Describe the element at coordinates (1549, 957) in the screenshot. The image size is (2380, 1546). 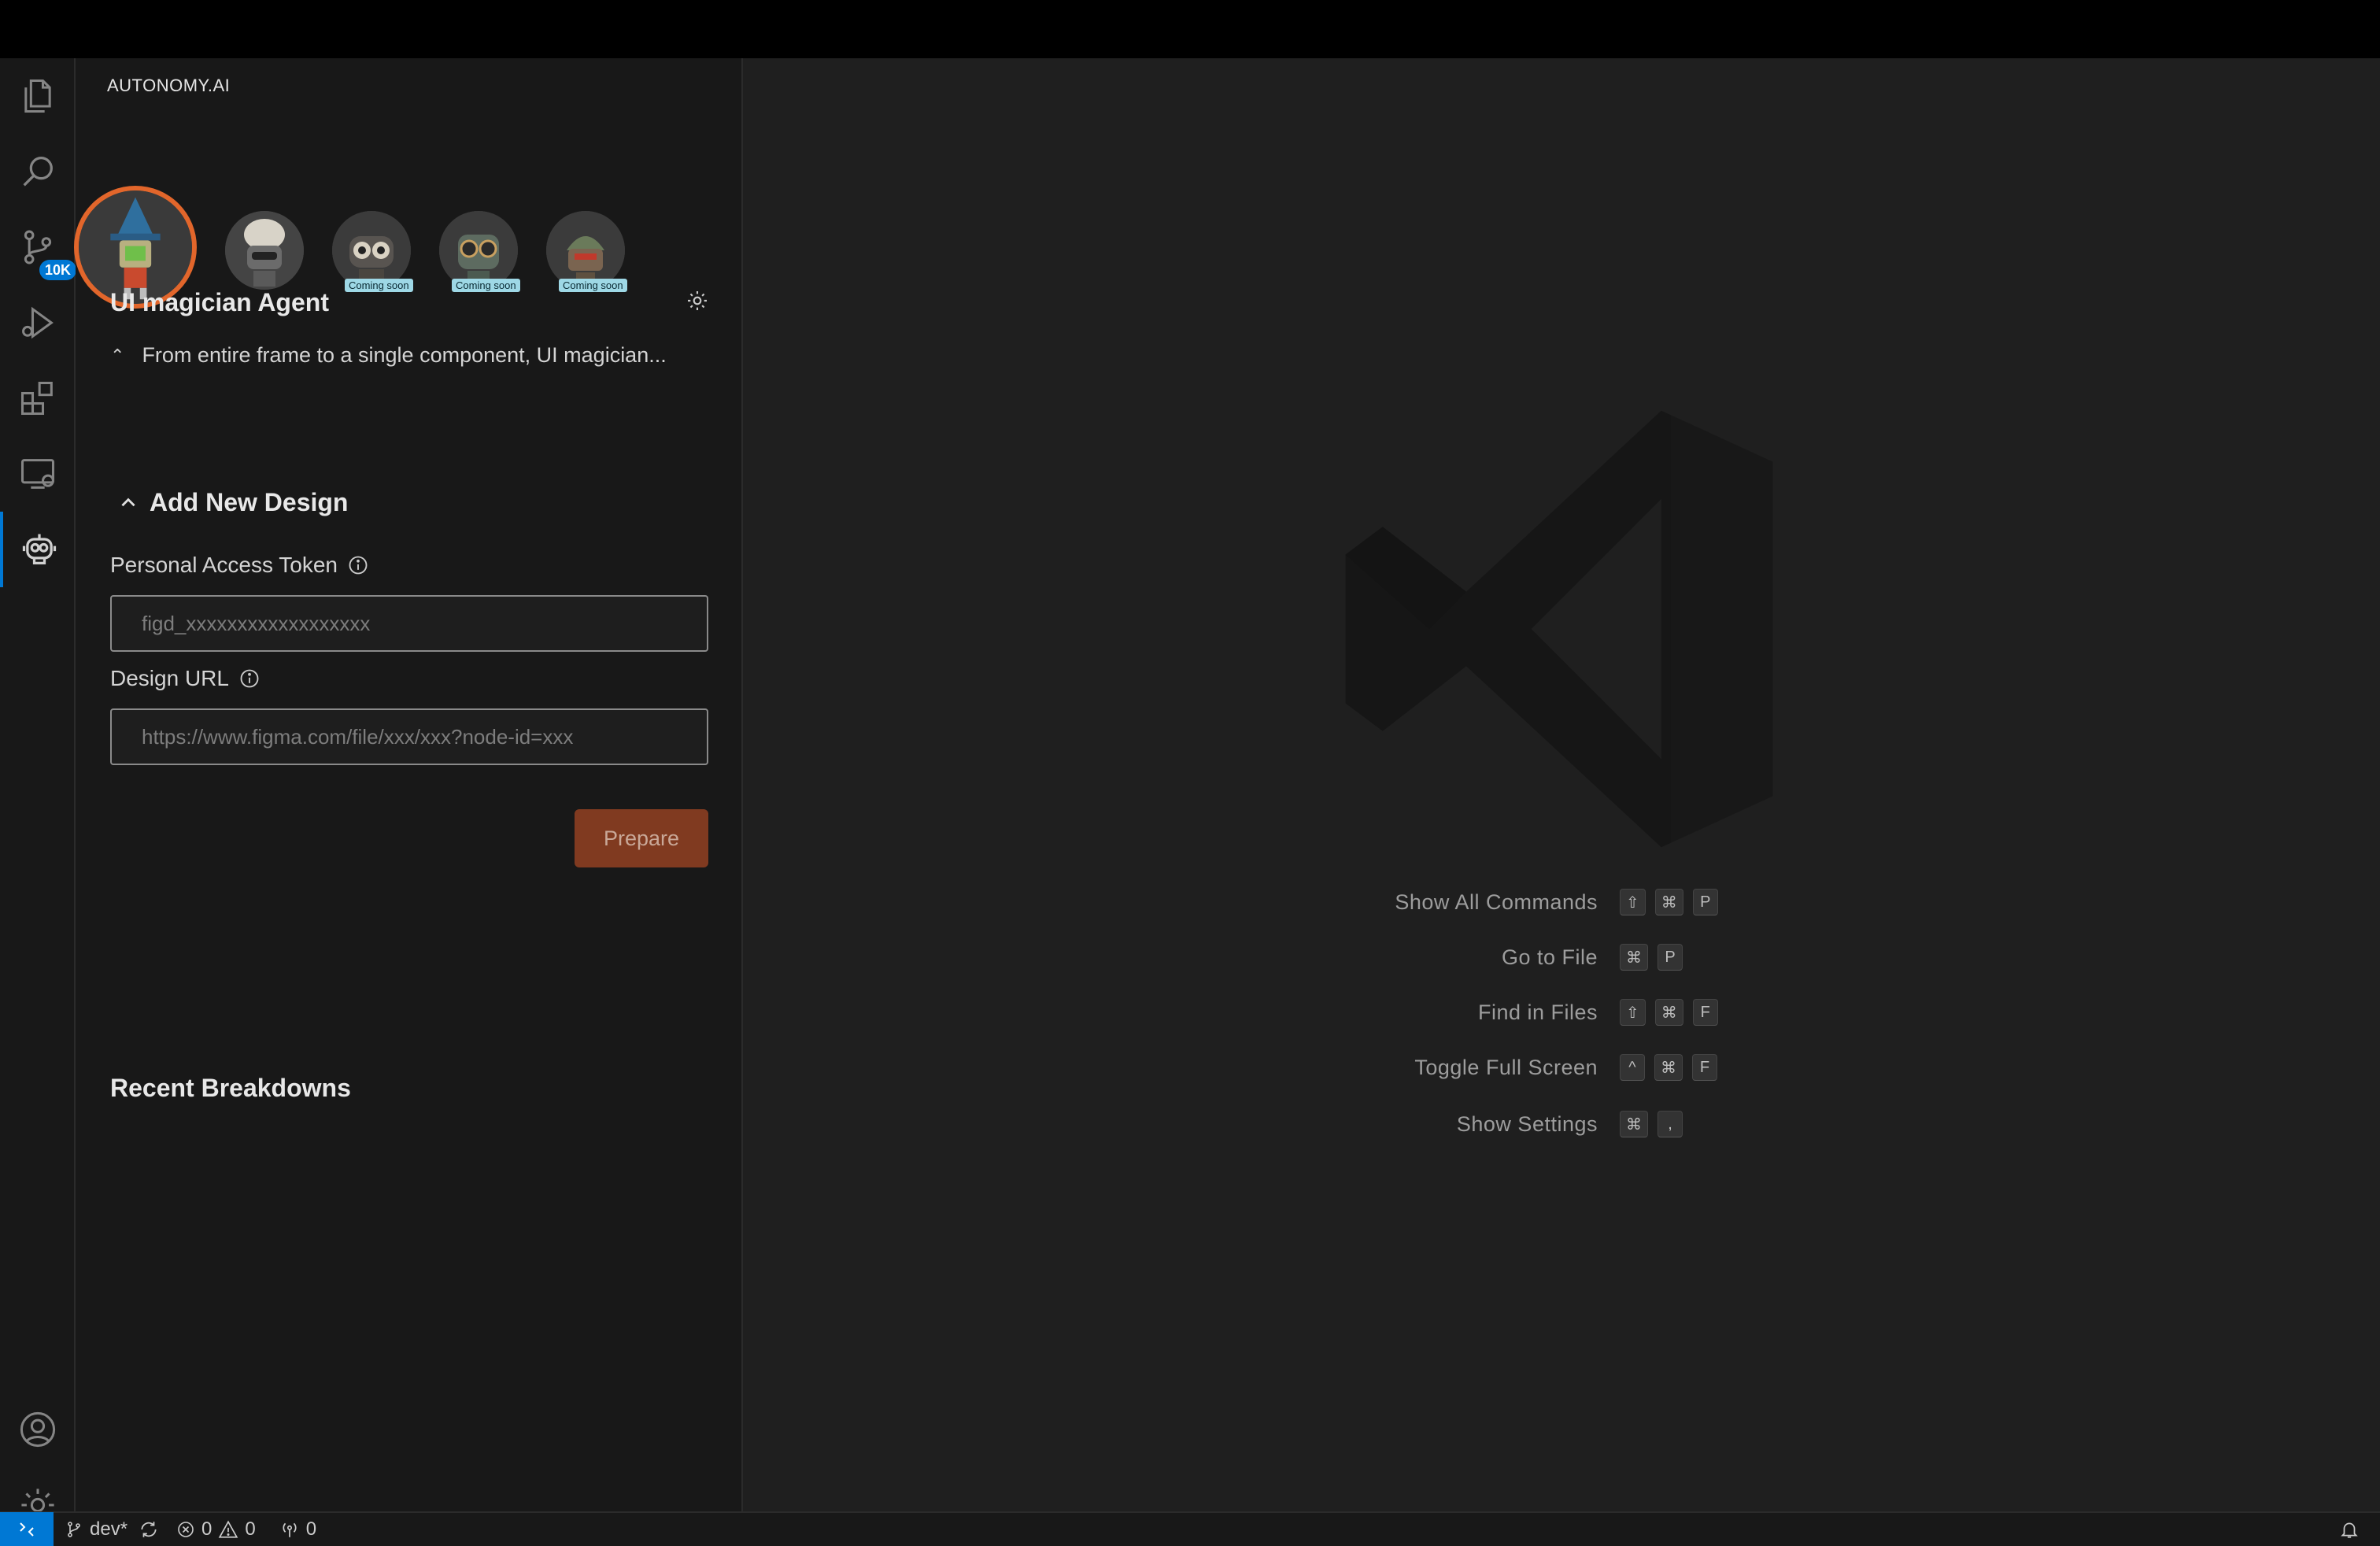
I see `shortcut-label: Go to File` at that location.